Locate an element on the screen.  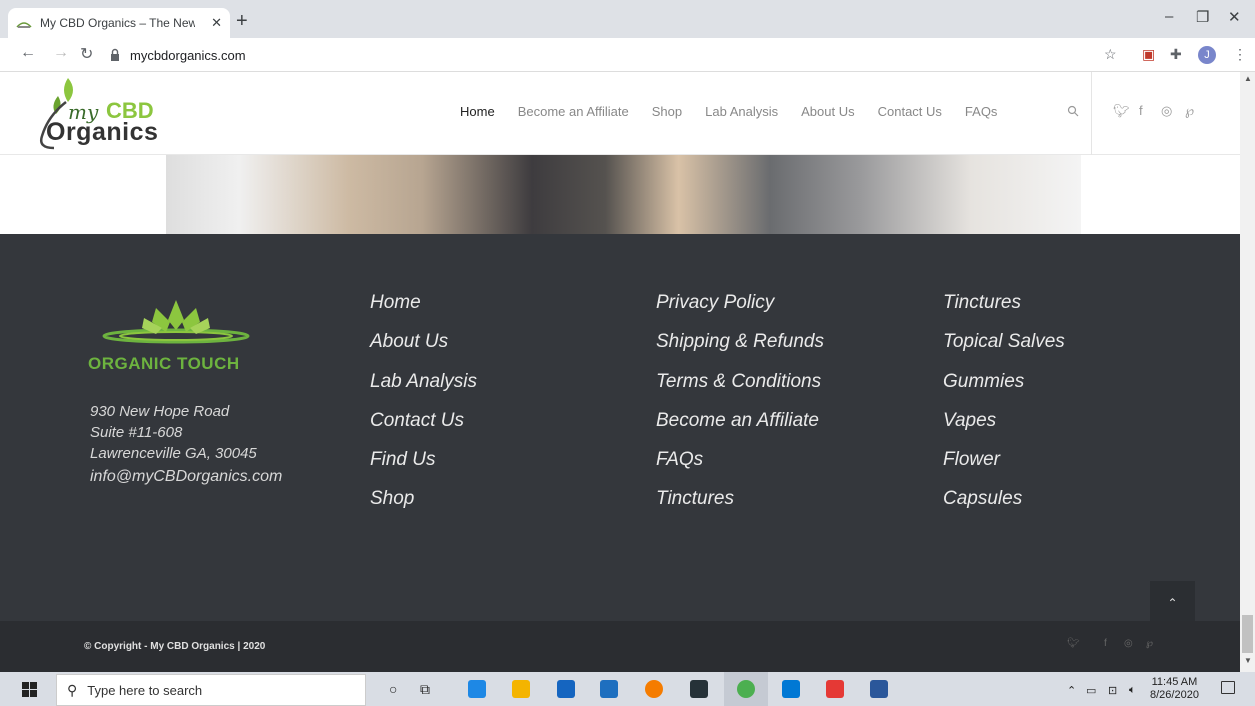
tab-title: My CBD Organics – The New Star is located at coordinates (117, 23).